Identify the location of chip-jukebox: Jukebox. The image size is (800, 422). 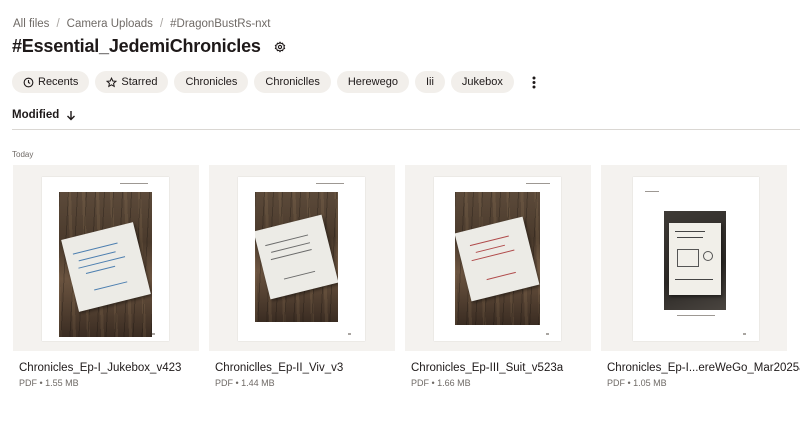
(482, 82).